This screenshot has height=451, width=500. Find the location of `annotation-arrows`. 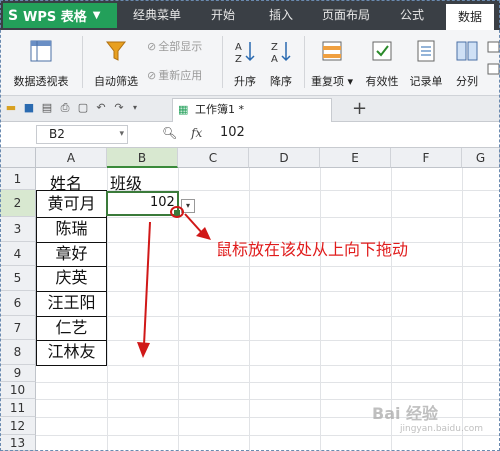

annotation-arrows is located at coordinates (174, 282).